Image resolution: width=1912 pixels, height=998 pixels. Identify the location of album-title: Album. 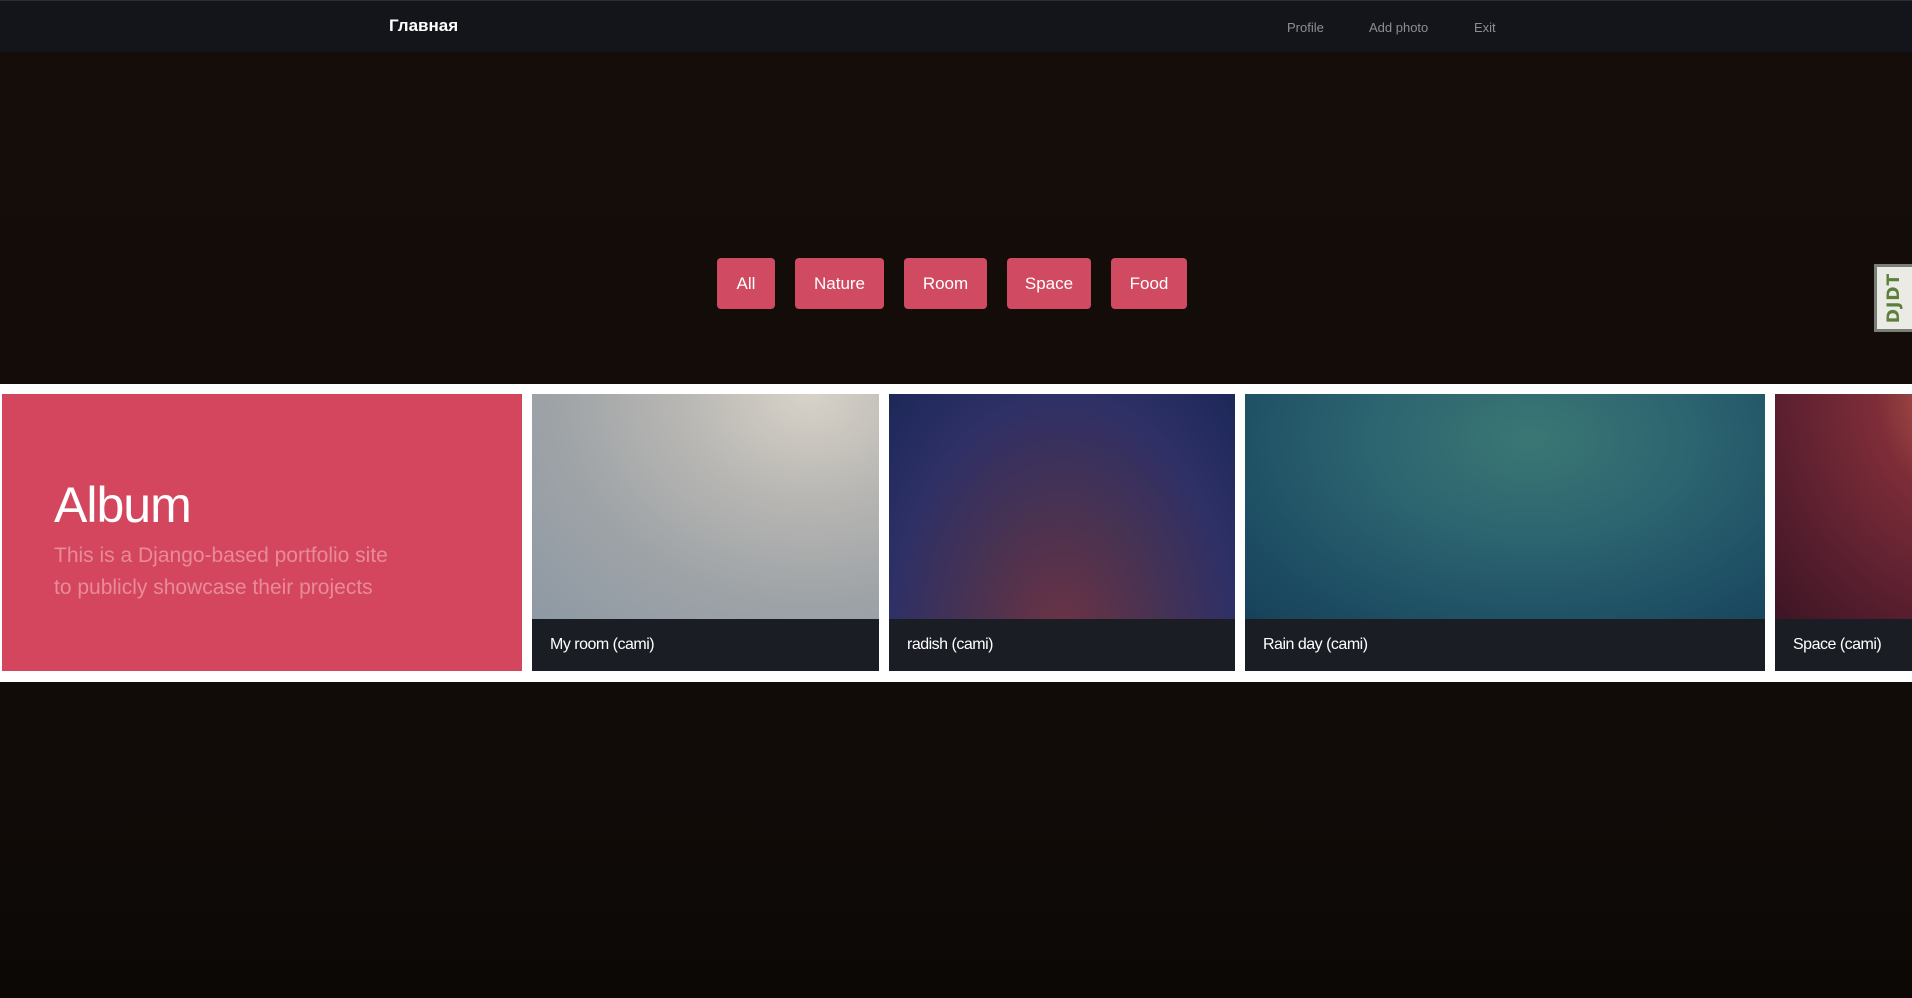
(123, 505).